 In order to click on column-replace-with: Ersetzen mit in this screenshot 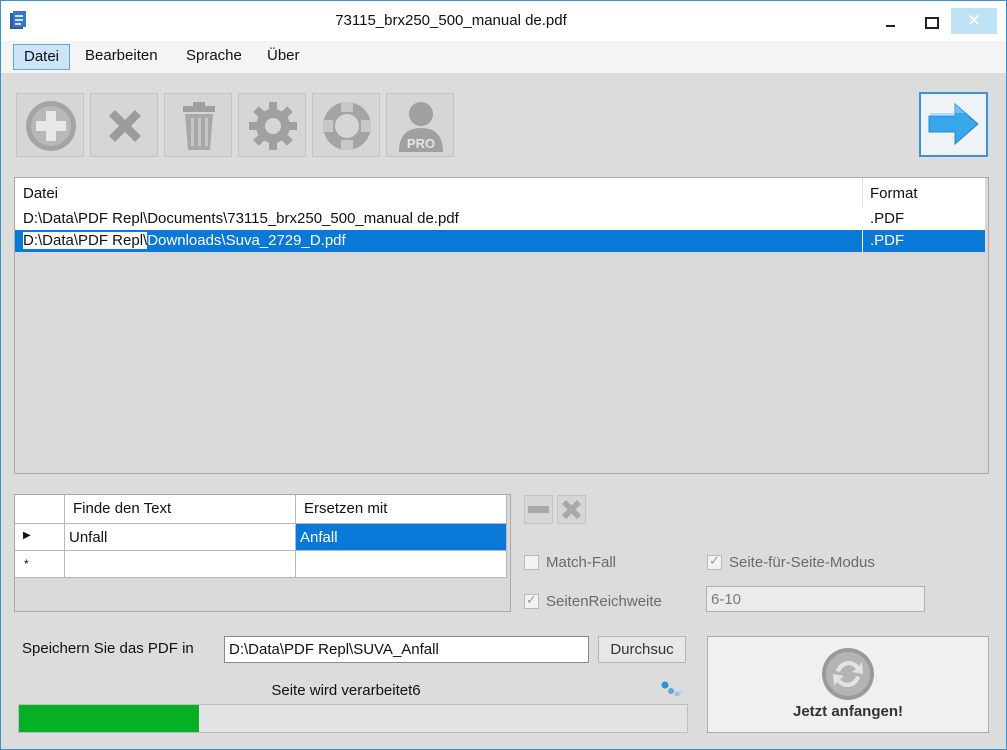, I will do `click(401, 509)`.